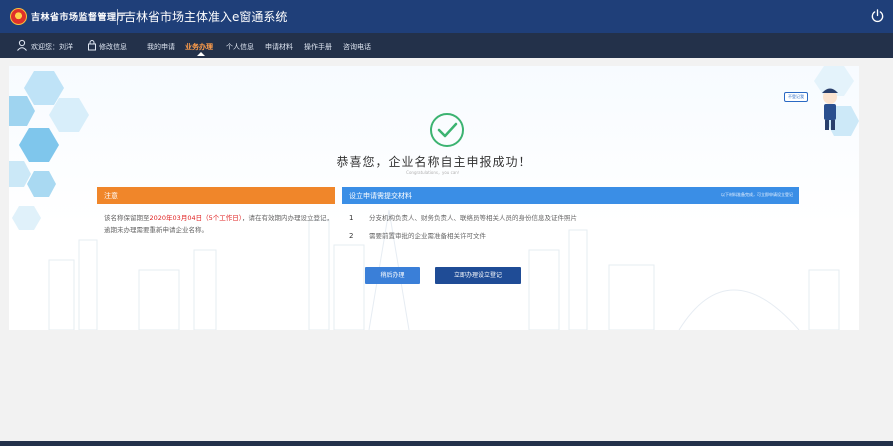 Image resolution: width=893 pixels, height=446 pixels. I want to click on success-subtitle: Congratulations，you can！, so click(434, 172).